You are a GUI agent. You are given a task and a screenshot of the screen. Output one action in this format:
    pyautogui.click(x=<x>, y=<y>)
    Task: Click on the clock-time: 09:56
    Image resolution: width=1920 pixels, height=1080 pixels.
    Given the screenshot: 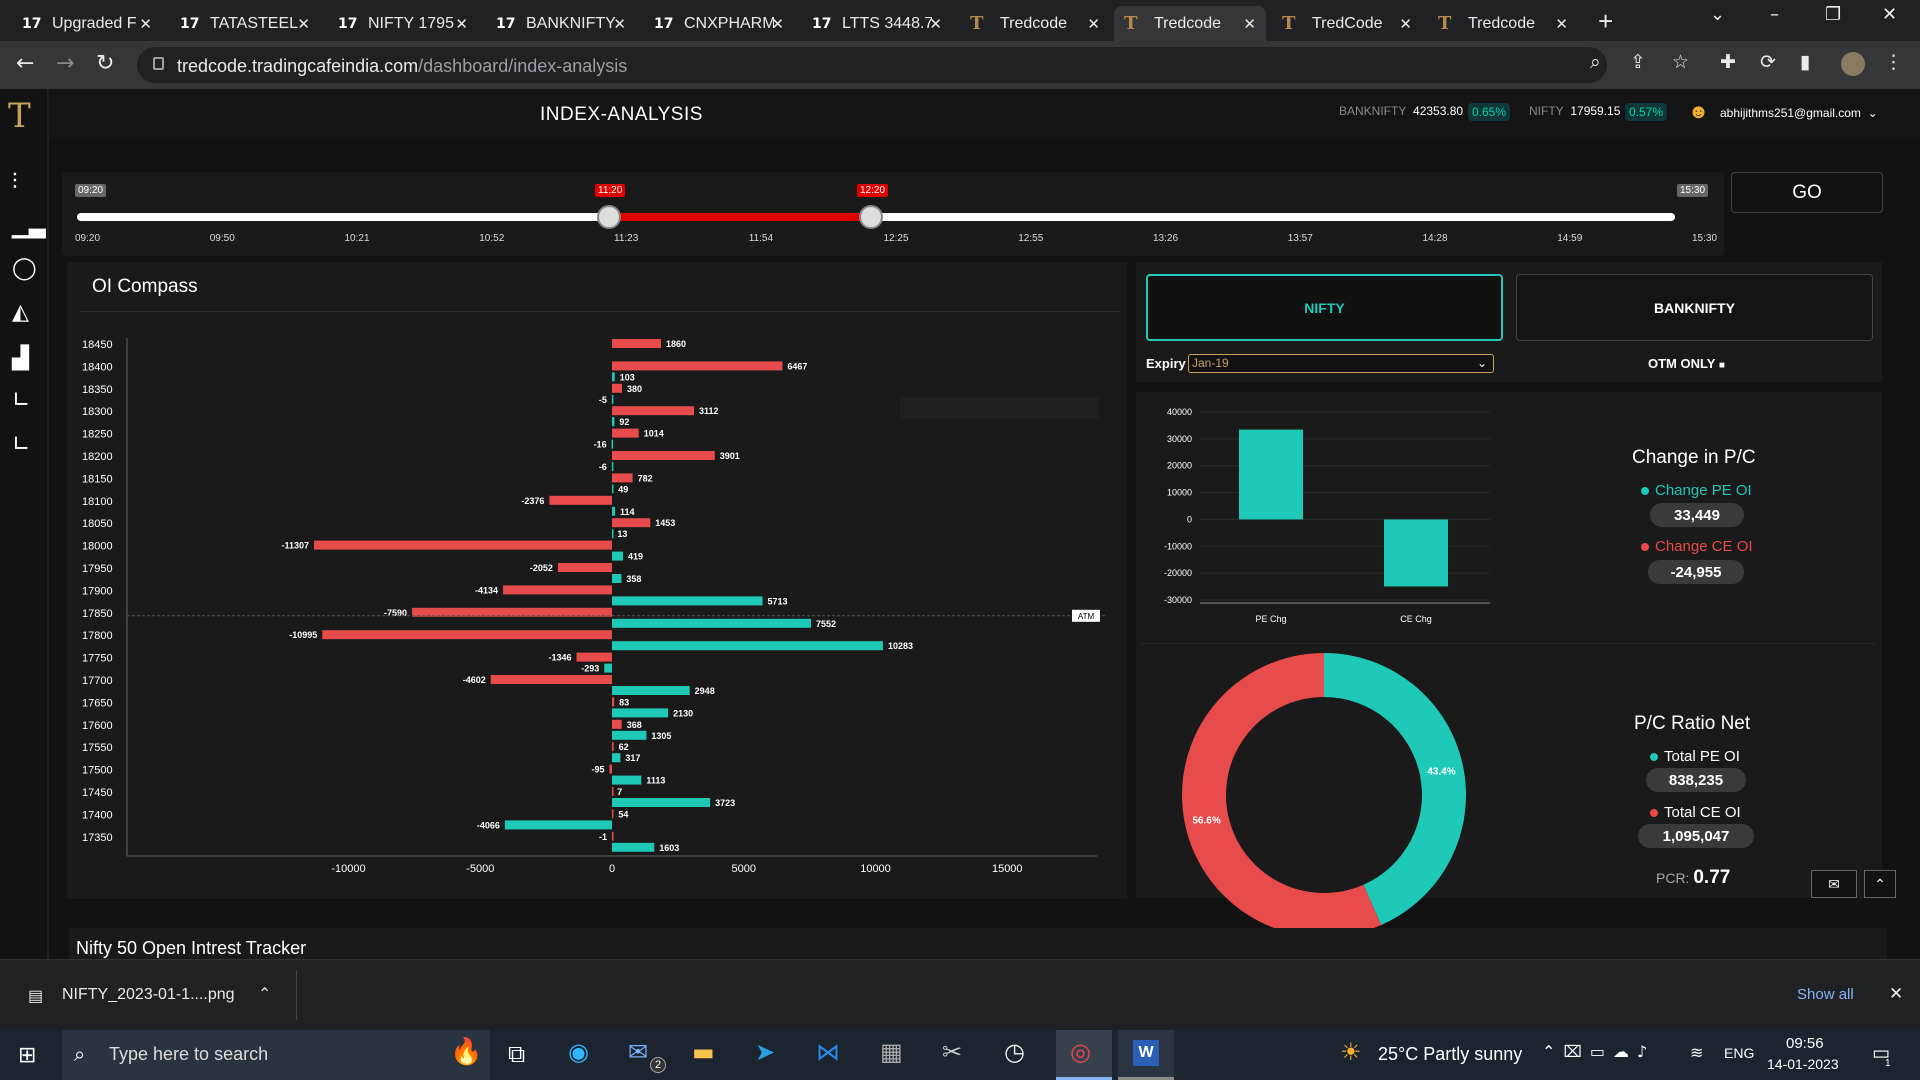 What is the action you would take?
    pyautogui.click(x=1805, y=1043)
    